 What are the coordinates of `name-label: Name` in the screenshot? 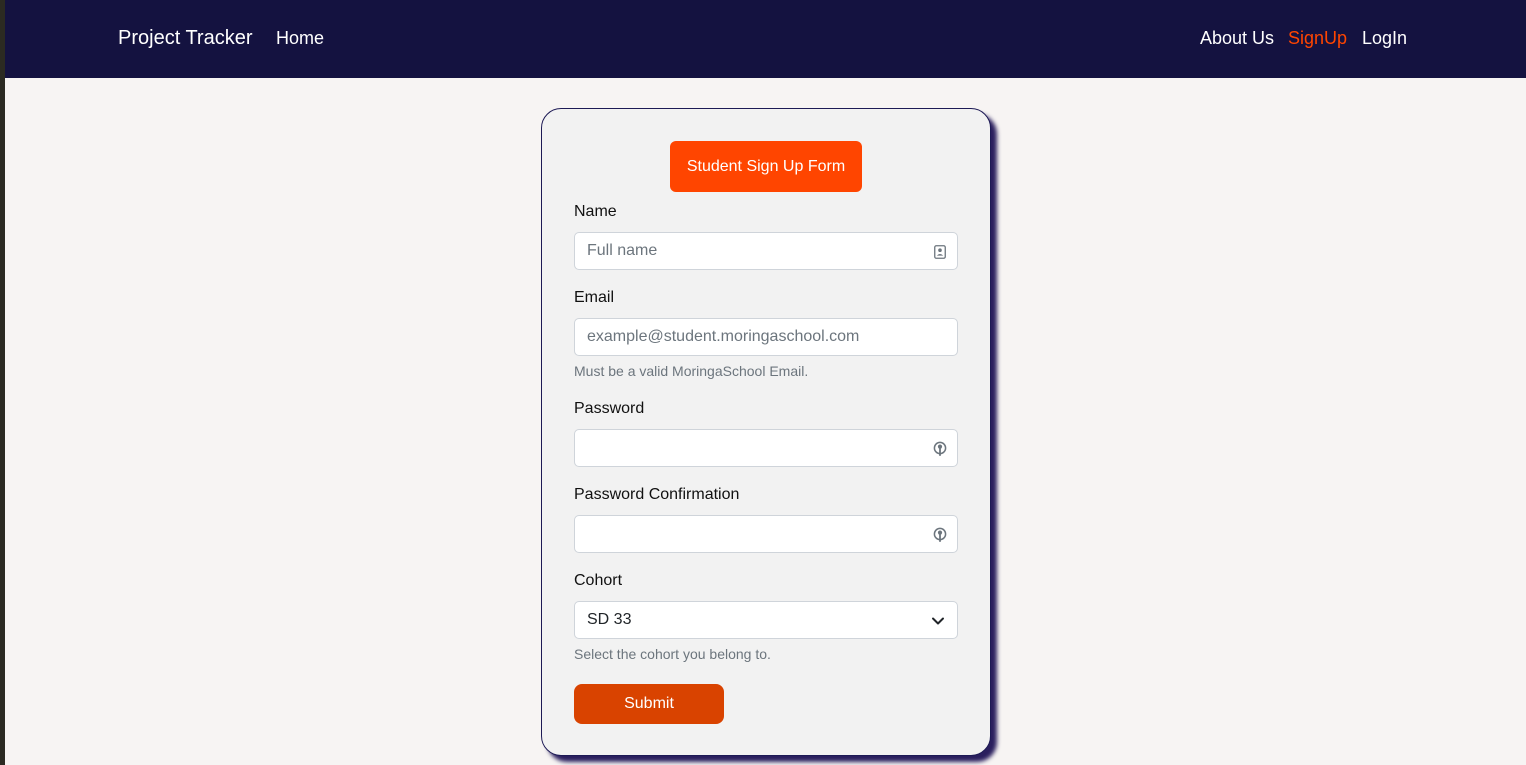 It's located at (595, 211).